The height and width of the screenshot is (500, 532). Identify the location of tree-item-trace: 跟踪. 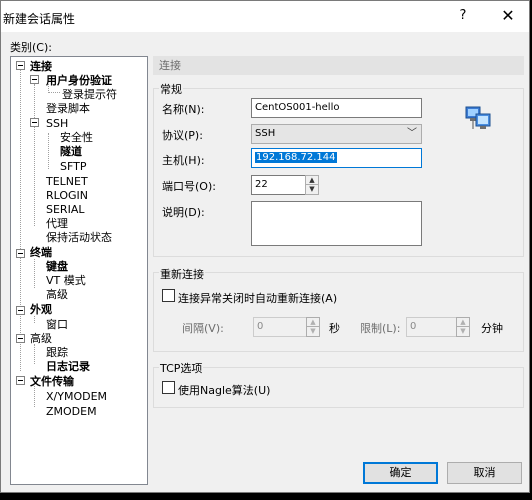
(57, 352).